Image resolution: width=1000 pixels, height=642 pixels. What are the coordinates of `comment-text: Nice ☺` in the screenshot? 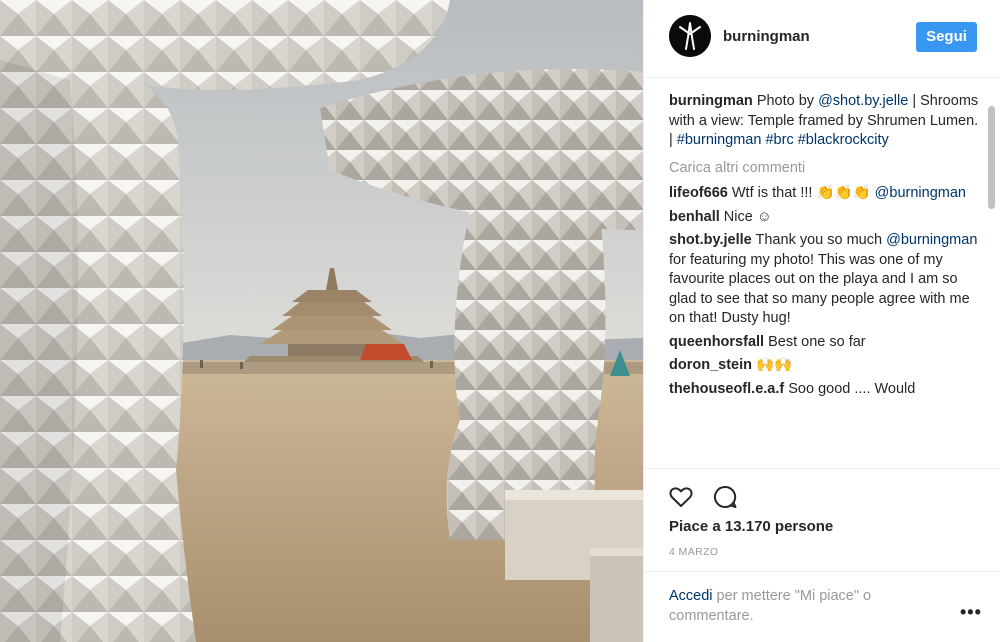 It's located at (747, 216).